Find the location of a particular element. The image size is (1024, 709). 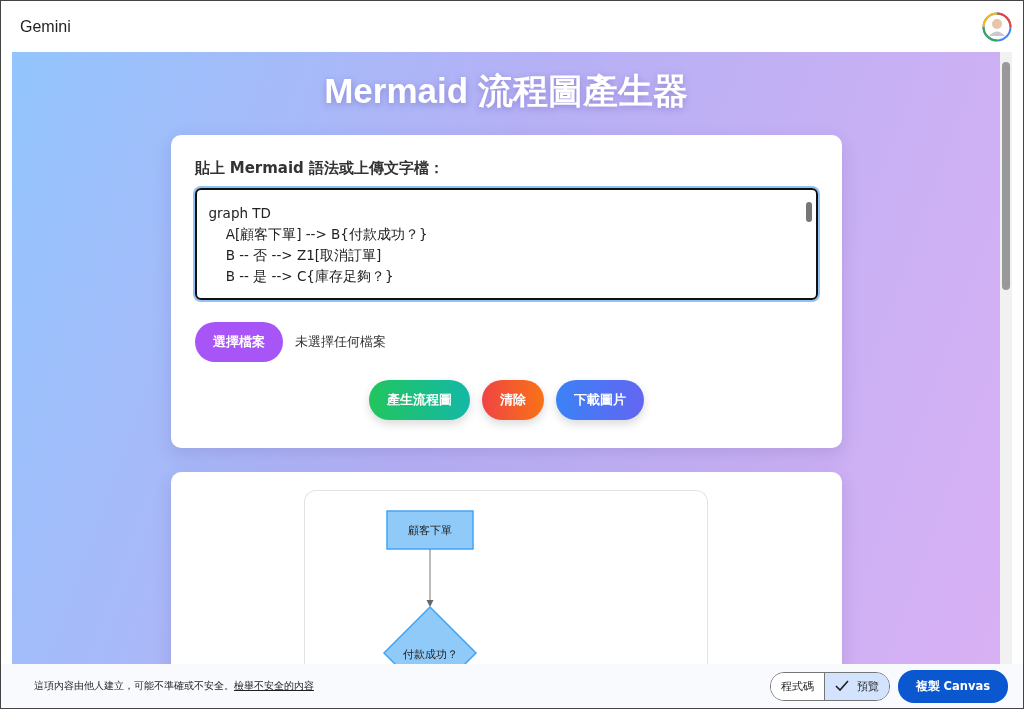

editor-label: 貼上 Mermaid 語法或上傳文字檔： is located at coordinates (320, 168).